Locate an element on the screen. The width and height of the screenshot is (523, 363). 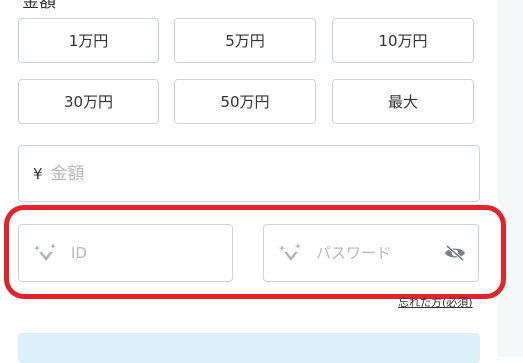
submit-button is located at coordinates (249, 348).